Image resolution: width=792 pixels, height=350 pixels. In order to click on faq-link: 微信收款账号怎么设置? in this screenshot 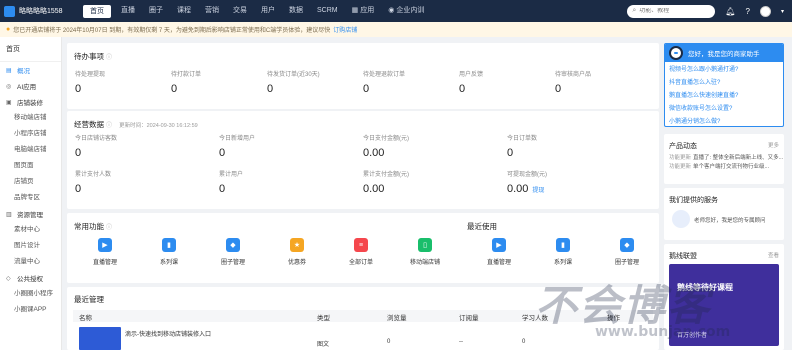, I will do `click(724, 109)`.